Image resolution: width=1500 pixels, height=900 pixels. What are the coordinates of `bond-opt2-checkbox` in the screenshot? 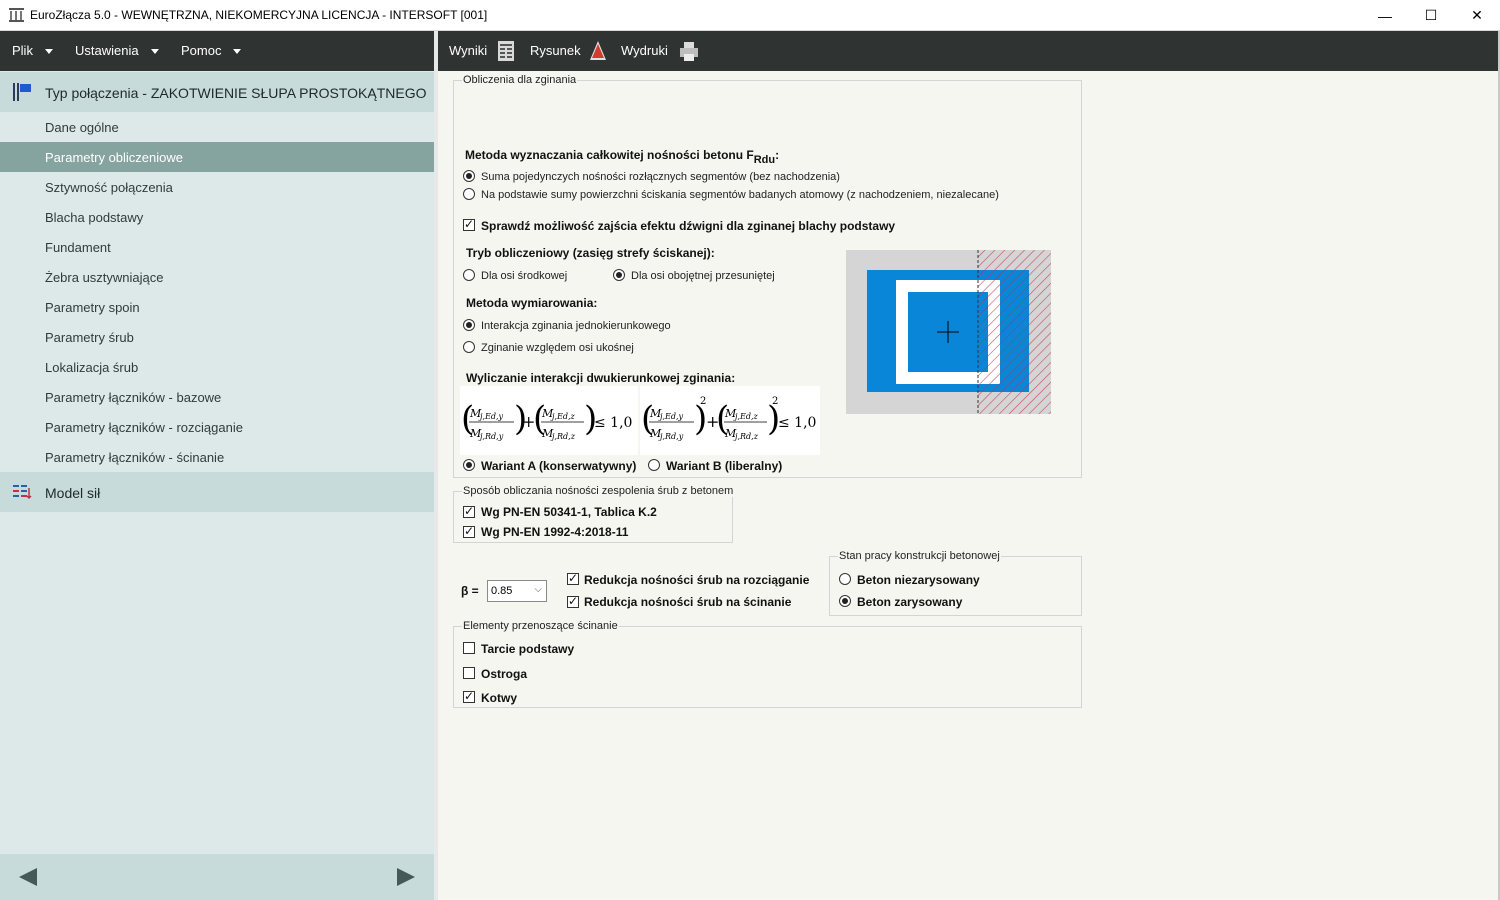 It's located at (469, 531).